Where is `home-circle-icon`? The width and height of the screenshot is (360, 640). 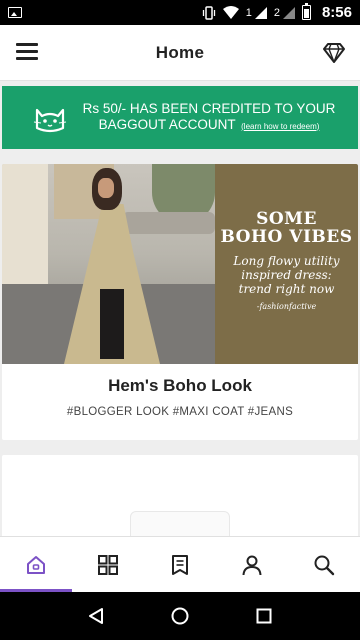 home-circle-icon is located at coordinates (180, 616).